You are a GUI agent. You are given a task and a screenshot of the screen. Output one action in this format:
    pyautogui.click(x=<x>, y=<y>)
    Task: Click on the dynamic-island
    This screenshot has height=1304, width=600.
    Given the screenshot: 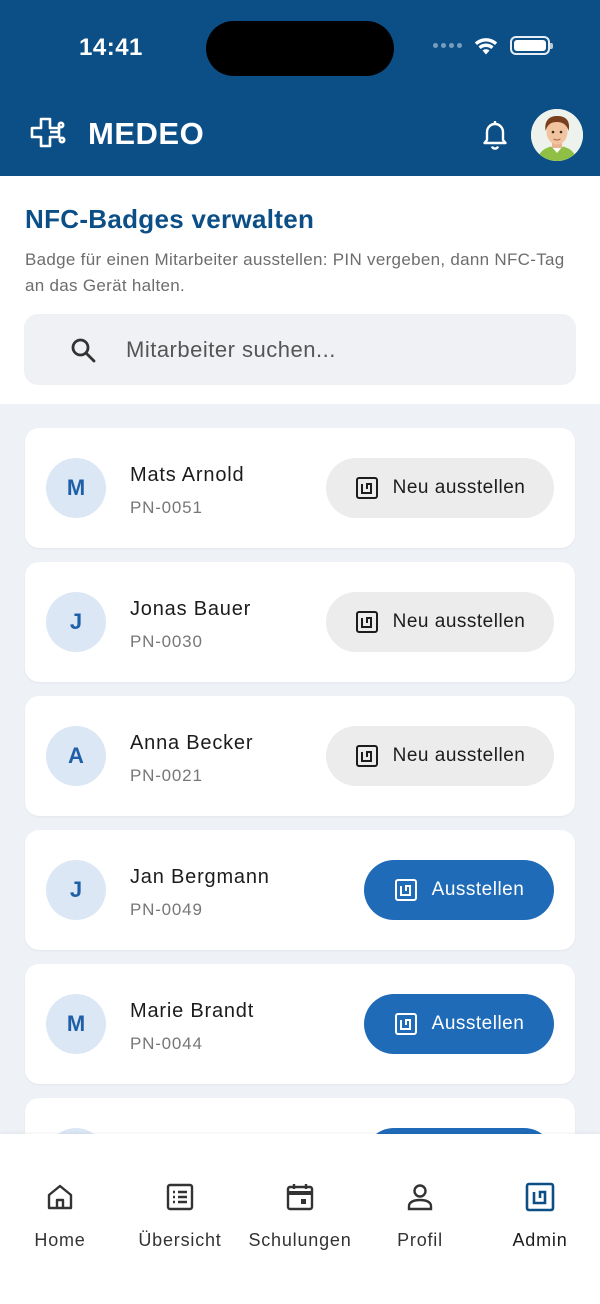 What is the action you would take?
    pyautogui.click(x=300, y=48)
    